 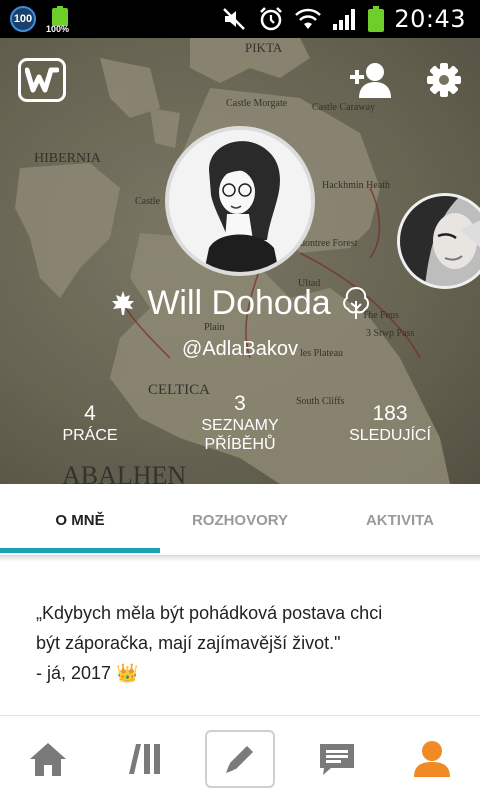 I want to click on wifi-icon, so click(x=308, y=18).